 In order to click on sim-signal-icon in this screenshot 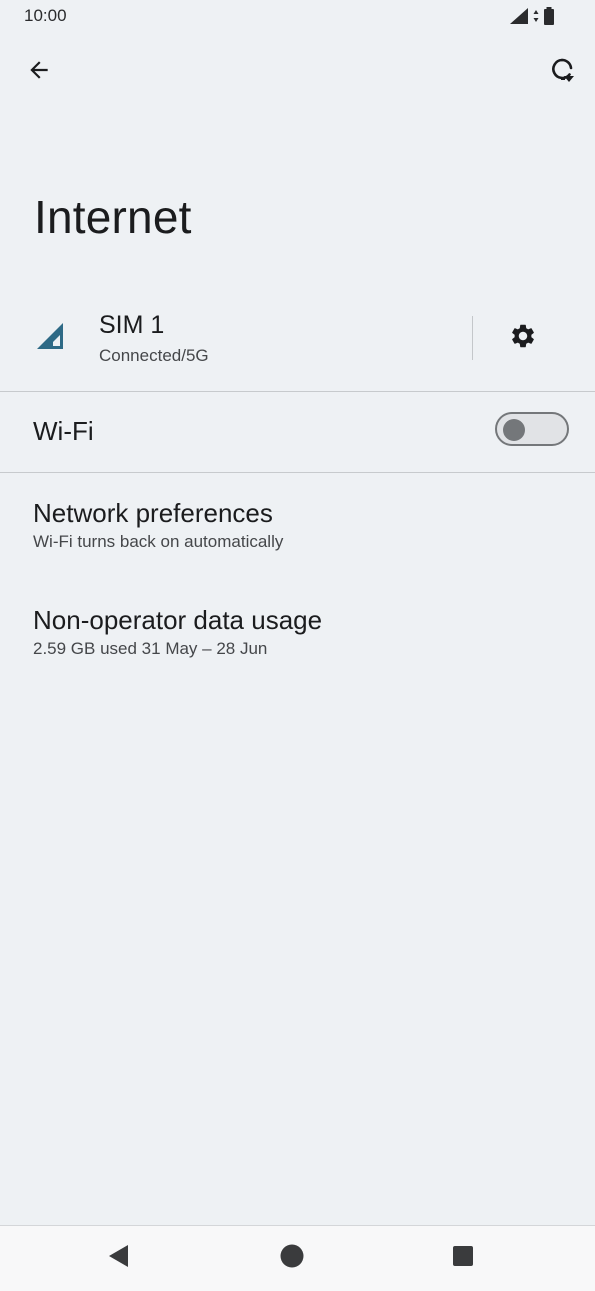, I will do `click(50, 338)`.